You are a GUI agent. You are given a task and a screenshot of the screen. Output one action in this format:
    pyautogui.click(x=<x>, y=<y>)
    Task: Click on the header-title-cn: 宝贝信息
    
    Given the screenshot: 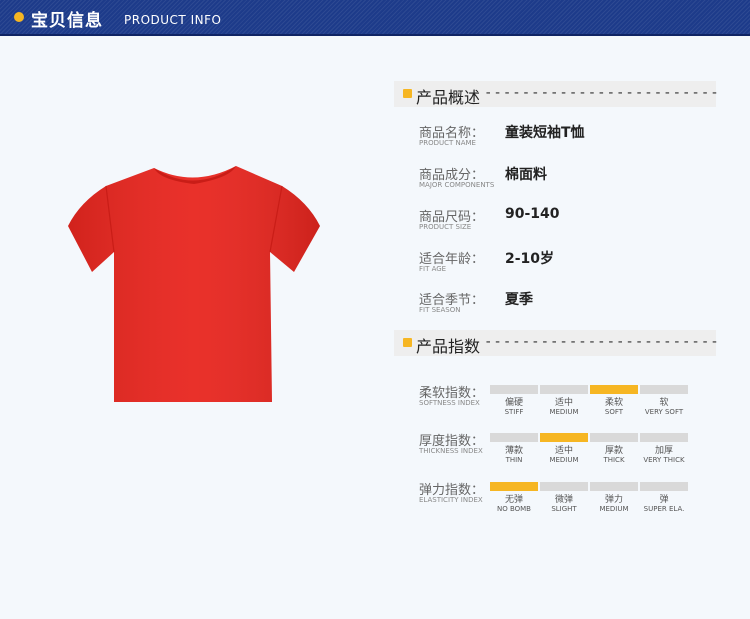 What is the action you would take?
    pyautogui.click(x=67, y=21)
    